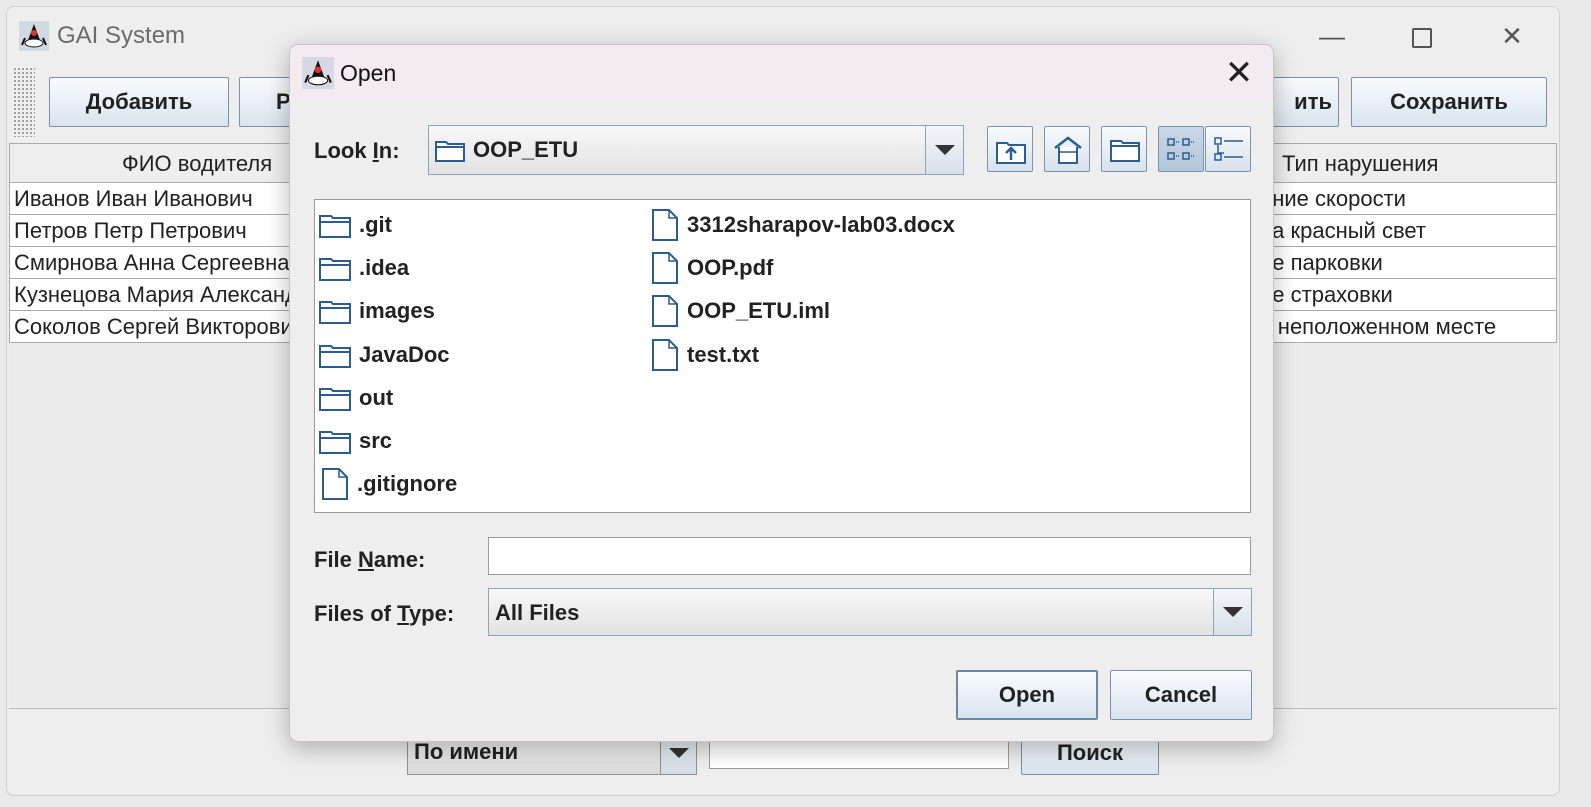 Image resolution: width=1591 pixels, height=807 pixels. I want to click on cell-violation: ие страховки, so click(1326, 294).